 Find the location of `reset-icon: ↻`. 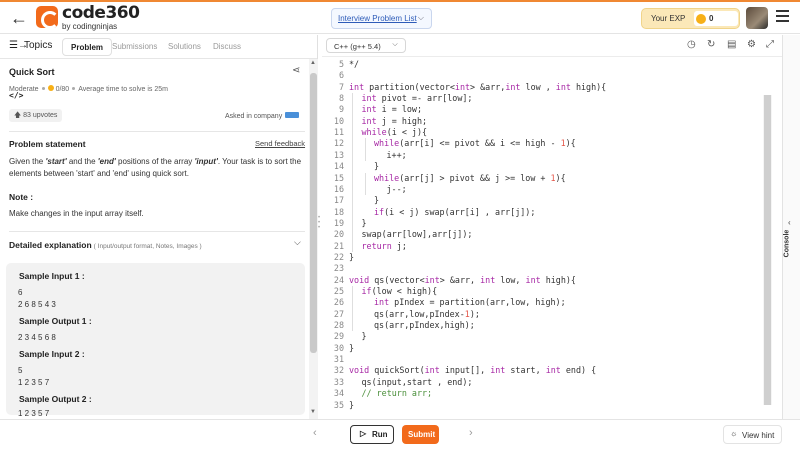

reset-icon: ↻ is located at coordinates (711, 44).